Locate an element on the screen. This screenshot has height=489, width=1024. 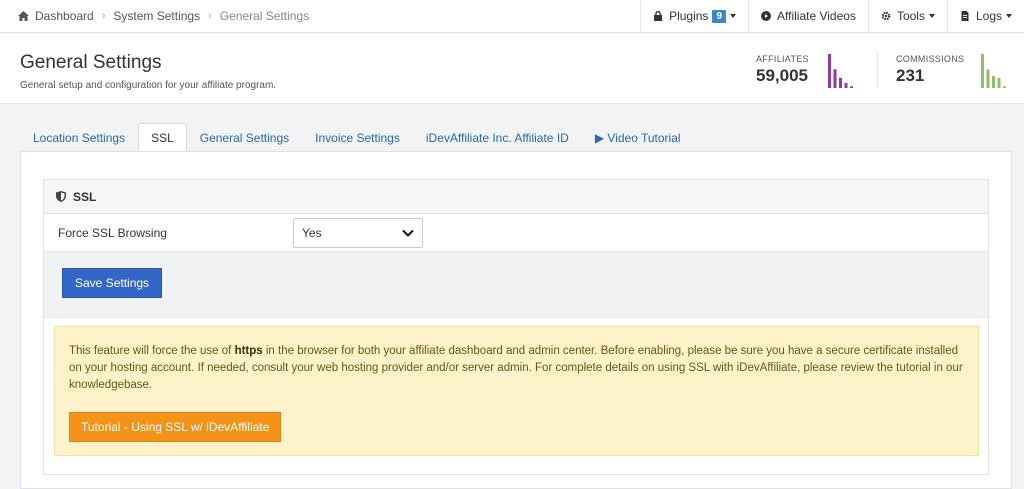
breadcrumb-label: Dashboard is located at coordinates (64, 16).